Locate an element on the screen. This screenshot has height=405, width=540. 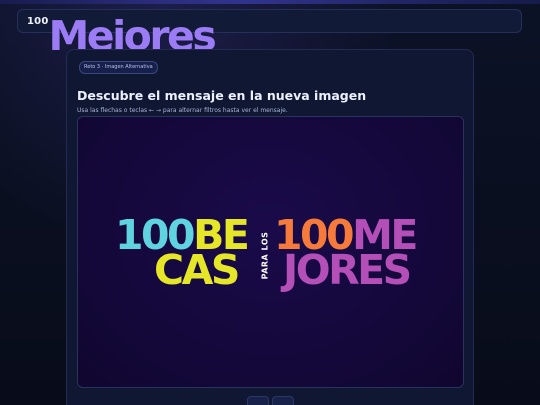
prev-filter-button is located at coordinates (258, 400).